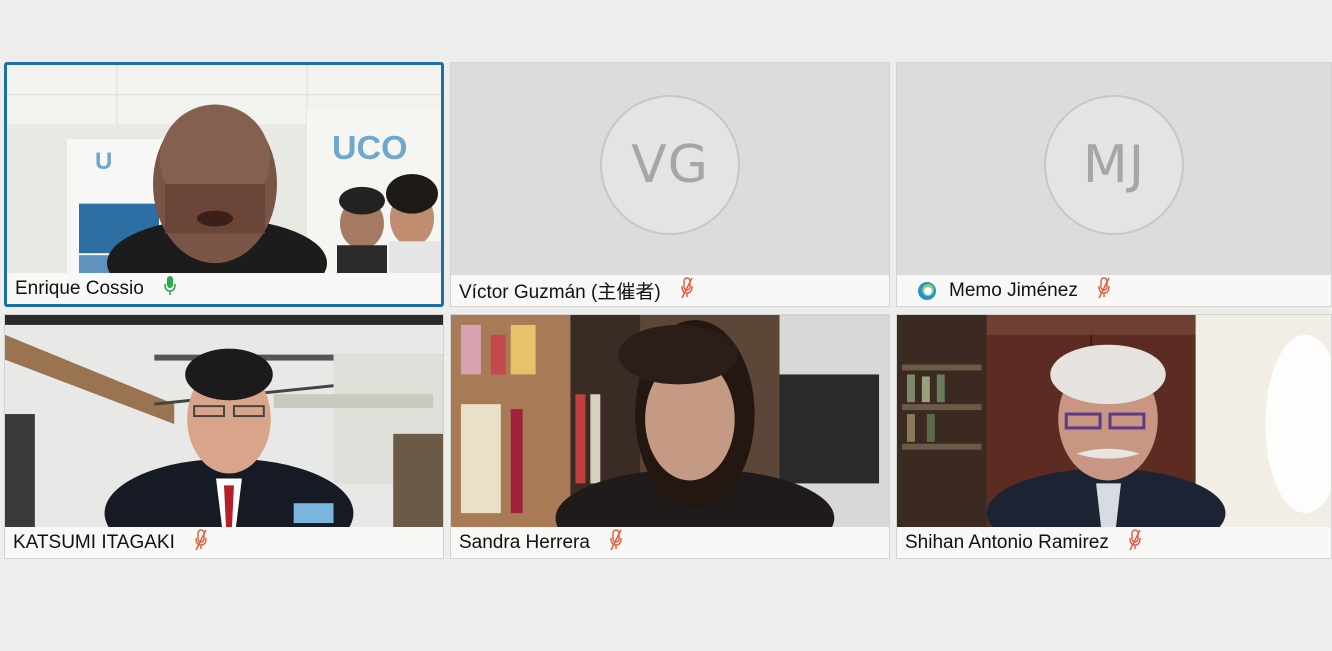 The width and height of the screenshot is (1332, 651). I want to click on avatar-area: VG, so click(670, 169).